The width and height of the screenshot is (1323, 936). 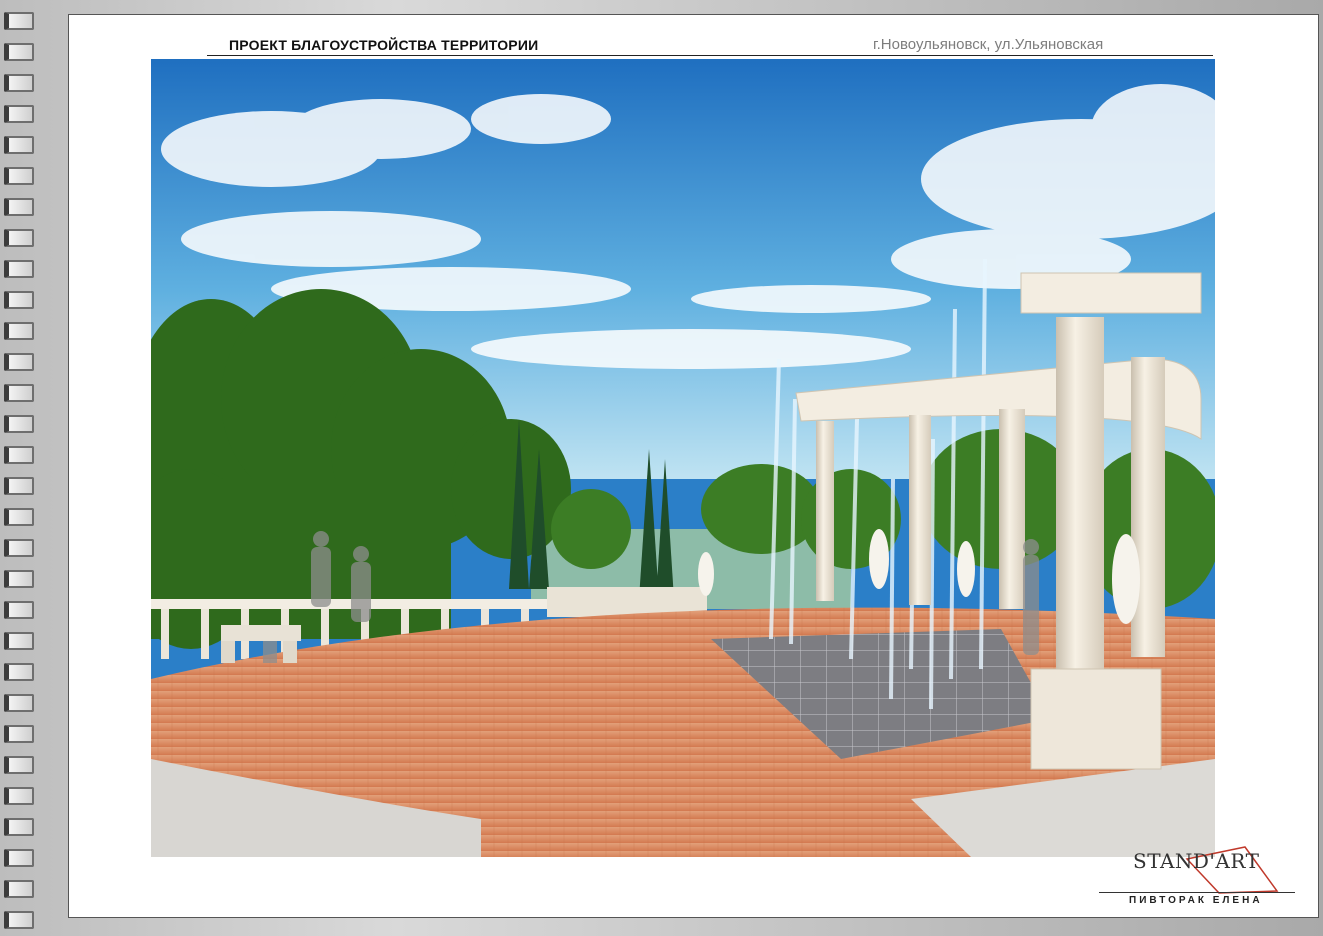 What do you see at coordinates (1196, 861) in the screenshot?
I see `logo-wordmark: STAND'ART` at bounding box center [1196, 861].